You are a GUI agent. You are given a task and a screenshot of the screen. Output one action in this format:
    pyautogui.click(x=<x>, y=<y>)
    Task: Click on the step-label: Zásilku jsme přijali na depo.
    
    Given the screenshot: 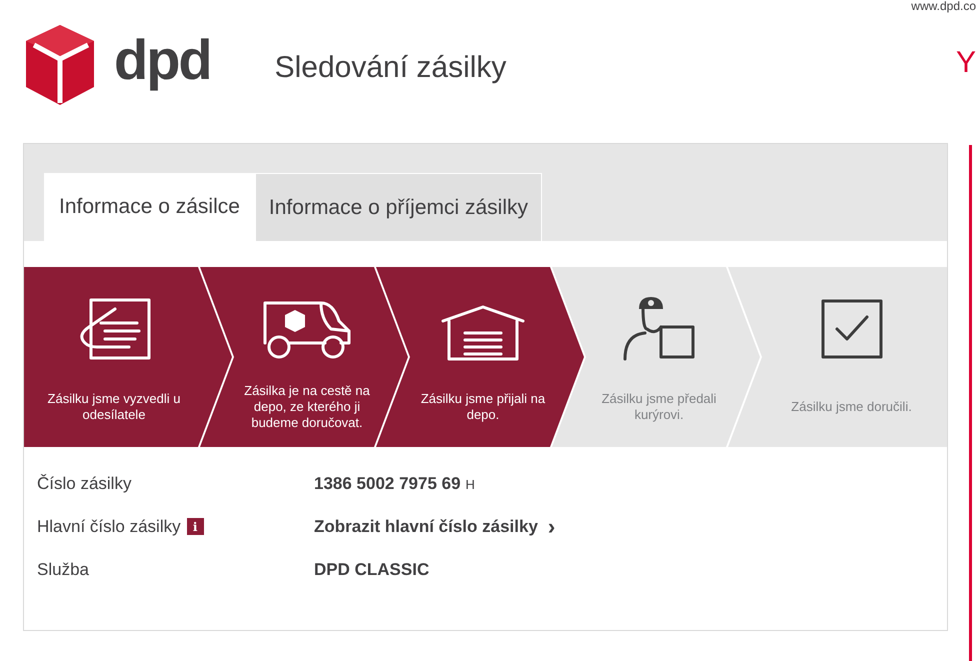 What is the action you would take?
    pyautogui.click(x=483, y=407)
    